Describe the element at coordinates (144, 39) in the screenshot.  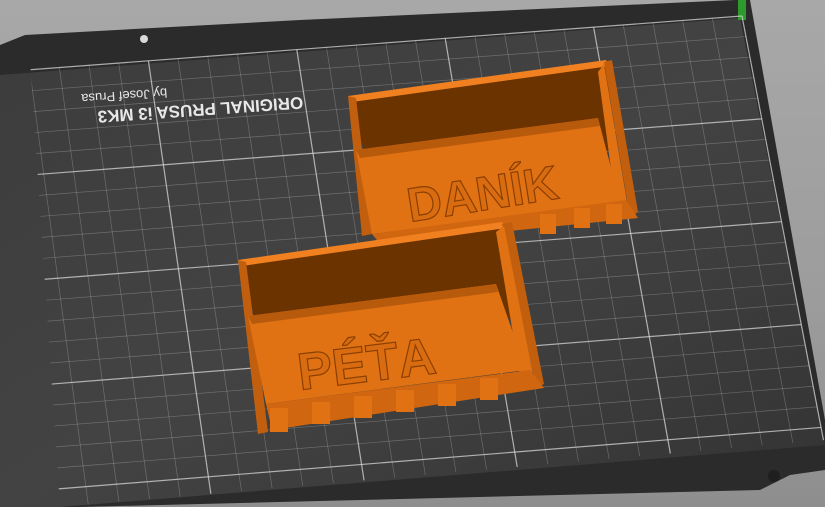
I see `bed-mount-hole` at that location.